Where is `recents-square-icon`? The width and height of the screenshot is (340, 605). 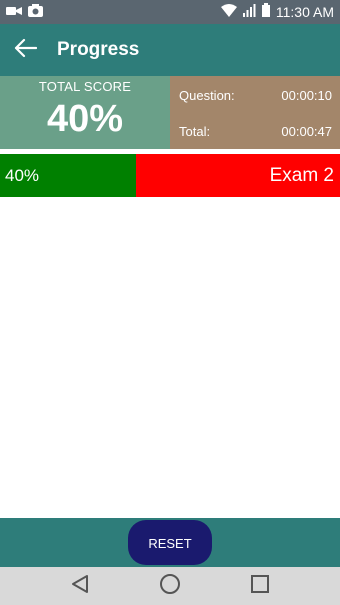
recents-square-icon is located at coordinates (260, 586).